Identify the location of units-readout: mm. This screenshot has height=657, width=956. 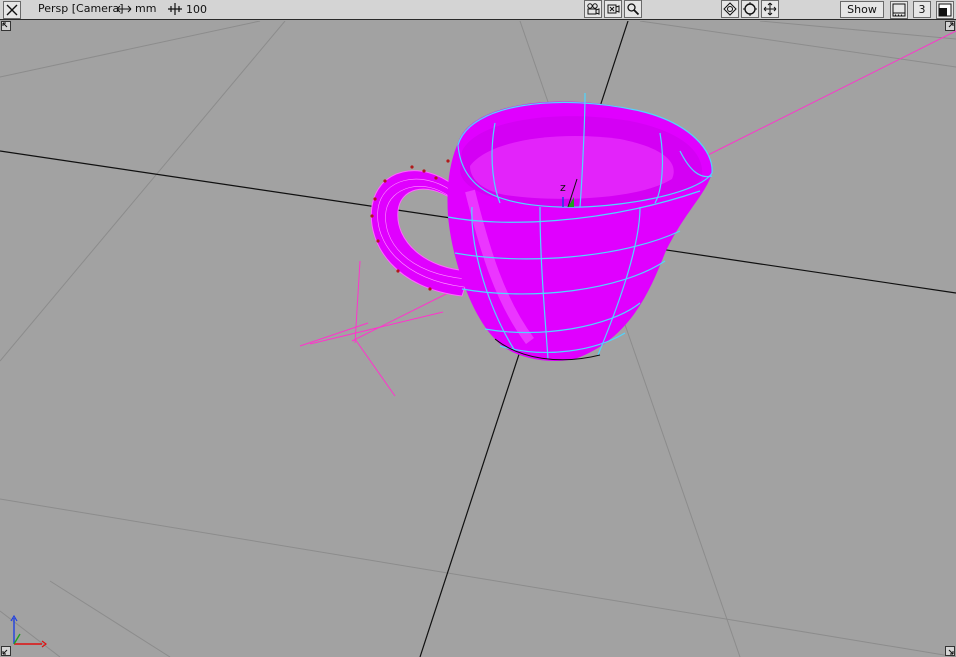
(136, 8).